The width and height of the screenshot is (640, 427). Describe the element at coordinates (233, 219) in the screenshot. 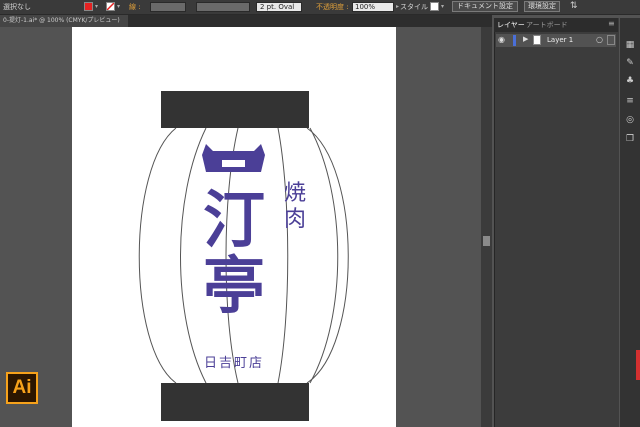

I see `main-char: 汀` at that location.